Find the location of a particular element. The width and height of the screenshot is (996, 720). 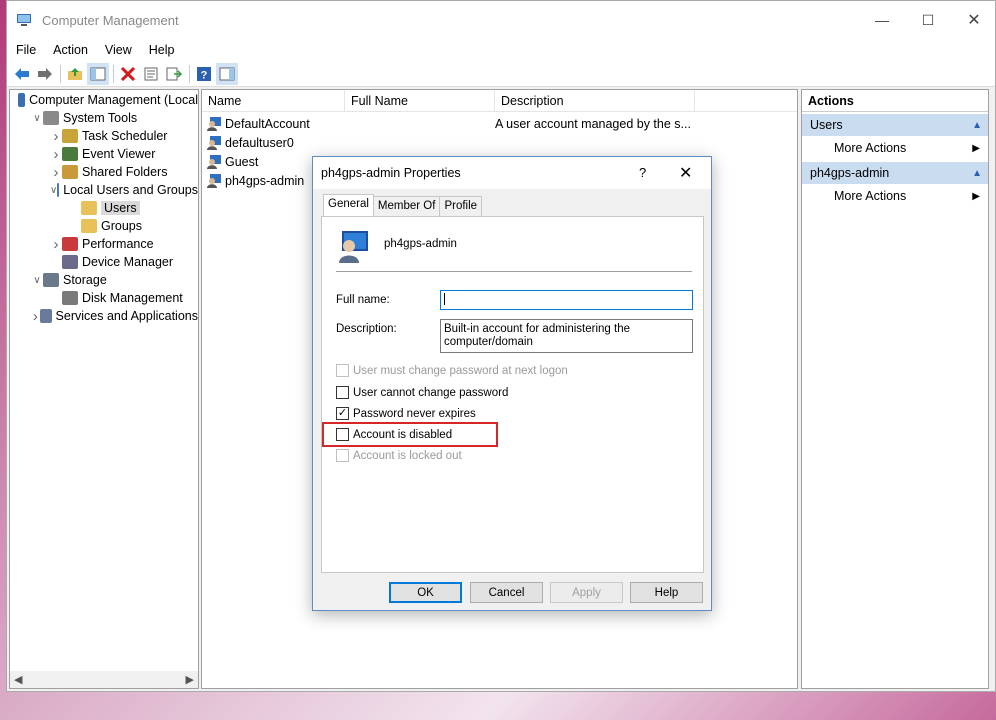

help-dialog-button: Help is located at coordinates (666, 592).